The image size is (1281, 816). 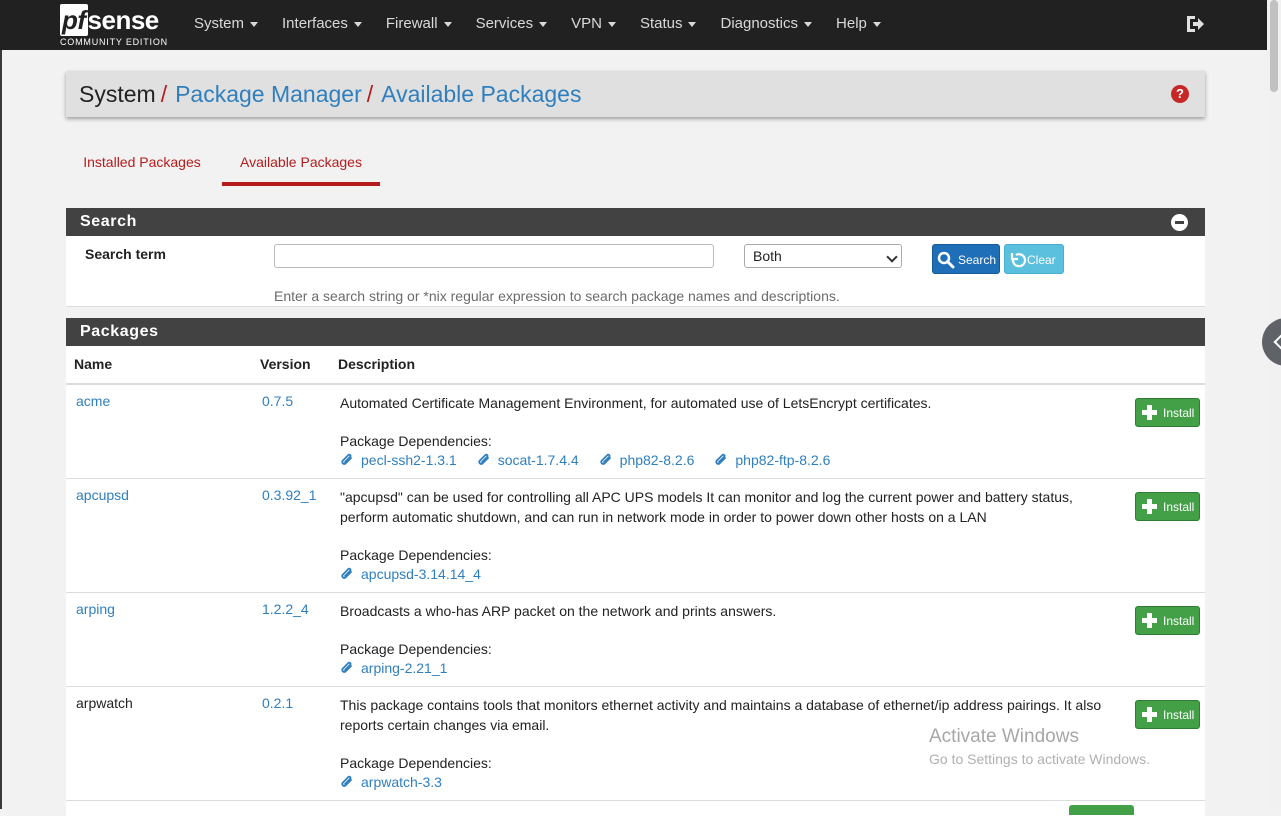 What do you see at coordinates (301, 168) in the screenshot?
I see `tab-available-packages: Available Packages` at bounding box center [301, 168].